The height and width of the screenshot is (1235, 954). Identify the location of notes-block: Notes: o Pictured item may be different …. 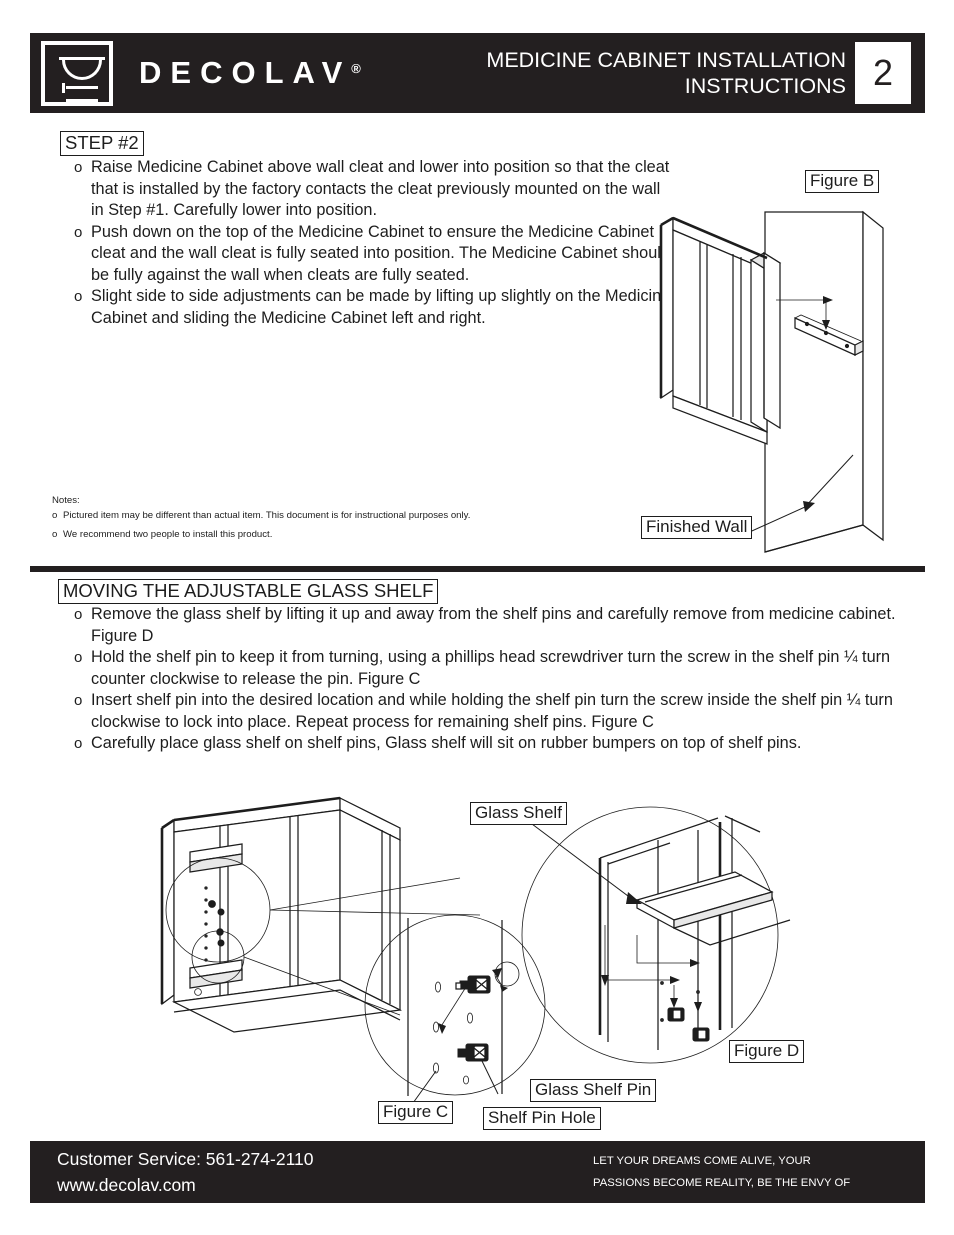
(342, 521).